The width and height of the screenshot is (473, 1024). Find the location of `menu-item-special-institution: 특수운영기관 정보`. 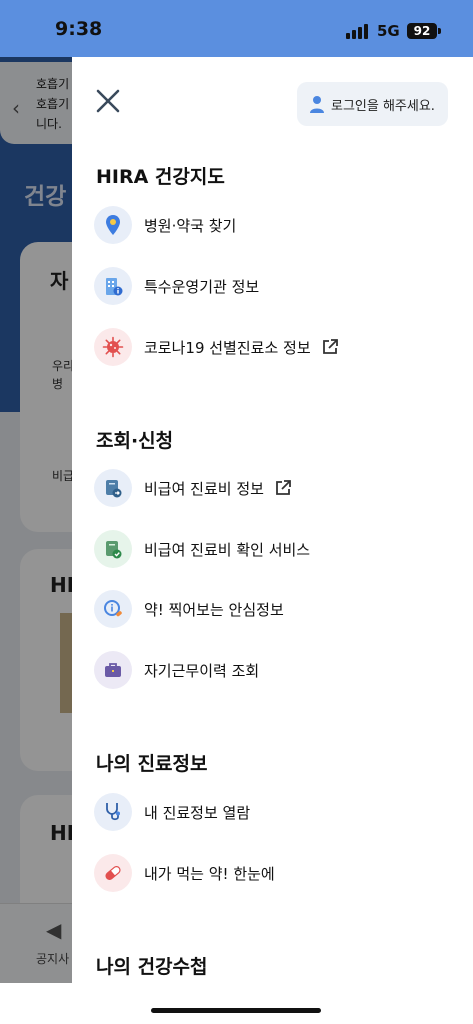

menu-item-special-institution: 특수운영기관 정보 is located at coordinates (274, 286).